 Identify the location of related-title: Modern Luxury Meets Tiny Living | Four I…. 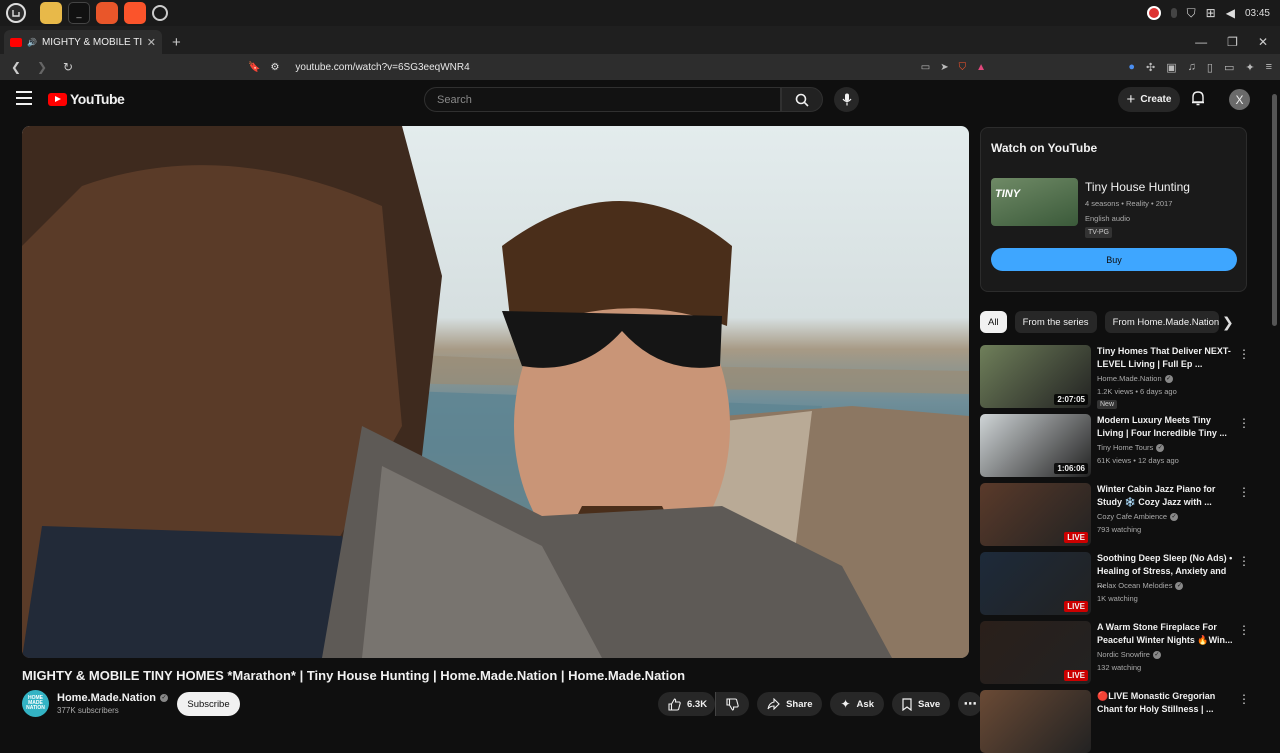
(1166, 427).